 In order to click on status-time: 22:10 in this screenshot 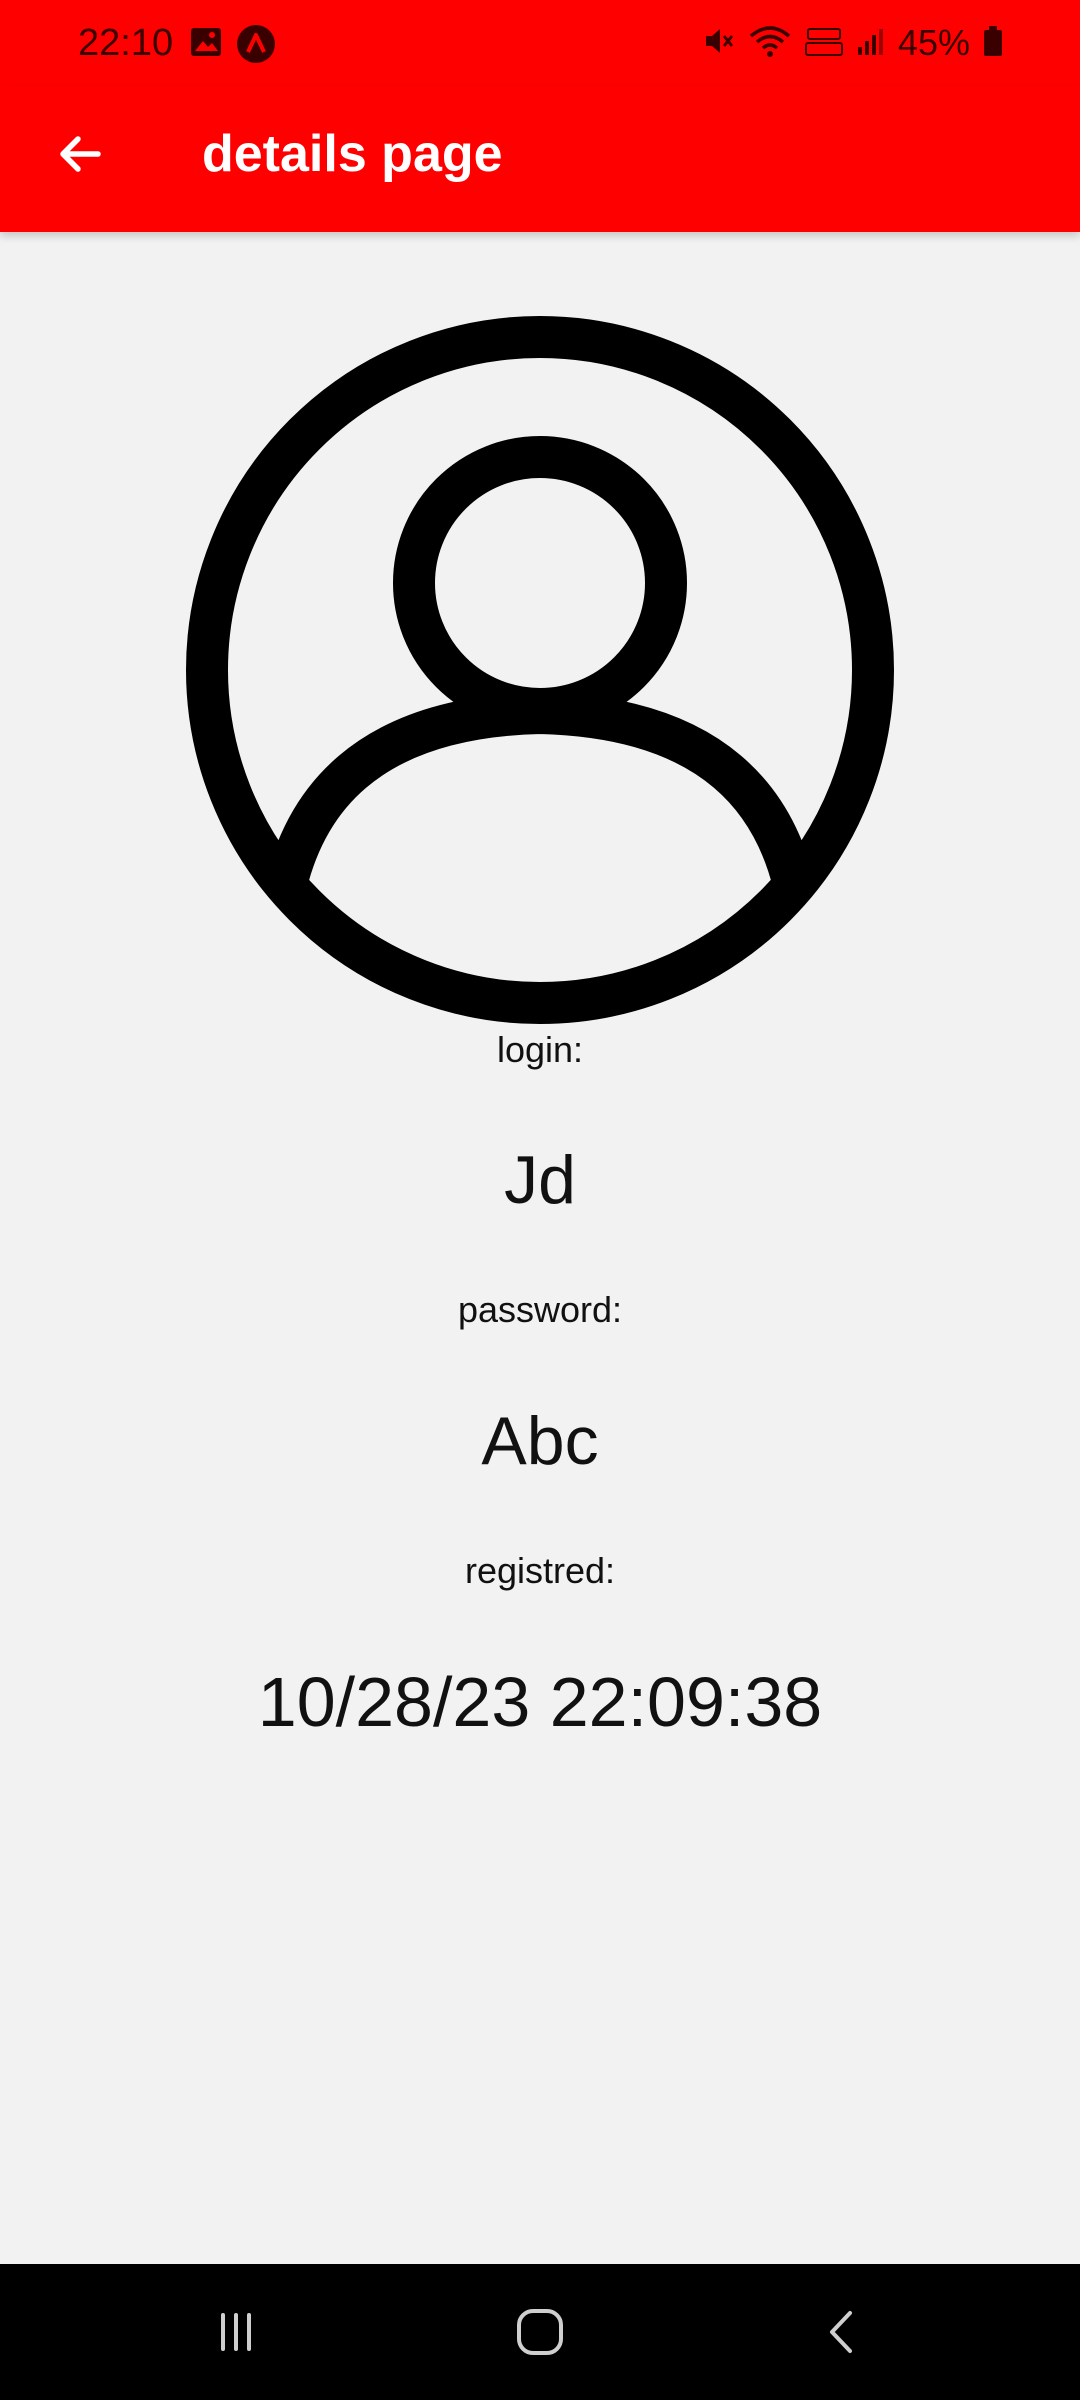, I will do `click(126, 43)`.